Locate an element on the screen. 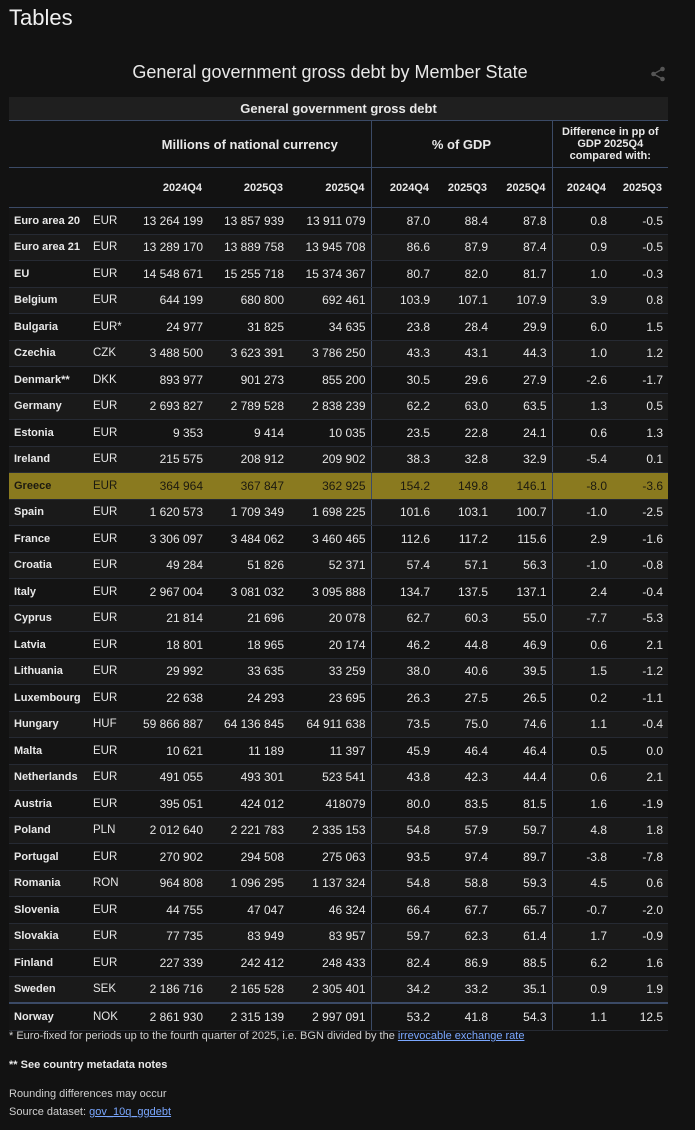 The width and height of the screenshot is (695, 1130). value-cell: 81.7 is located at coordinates (522, 274).